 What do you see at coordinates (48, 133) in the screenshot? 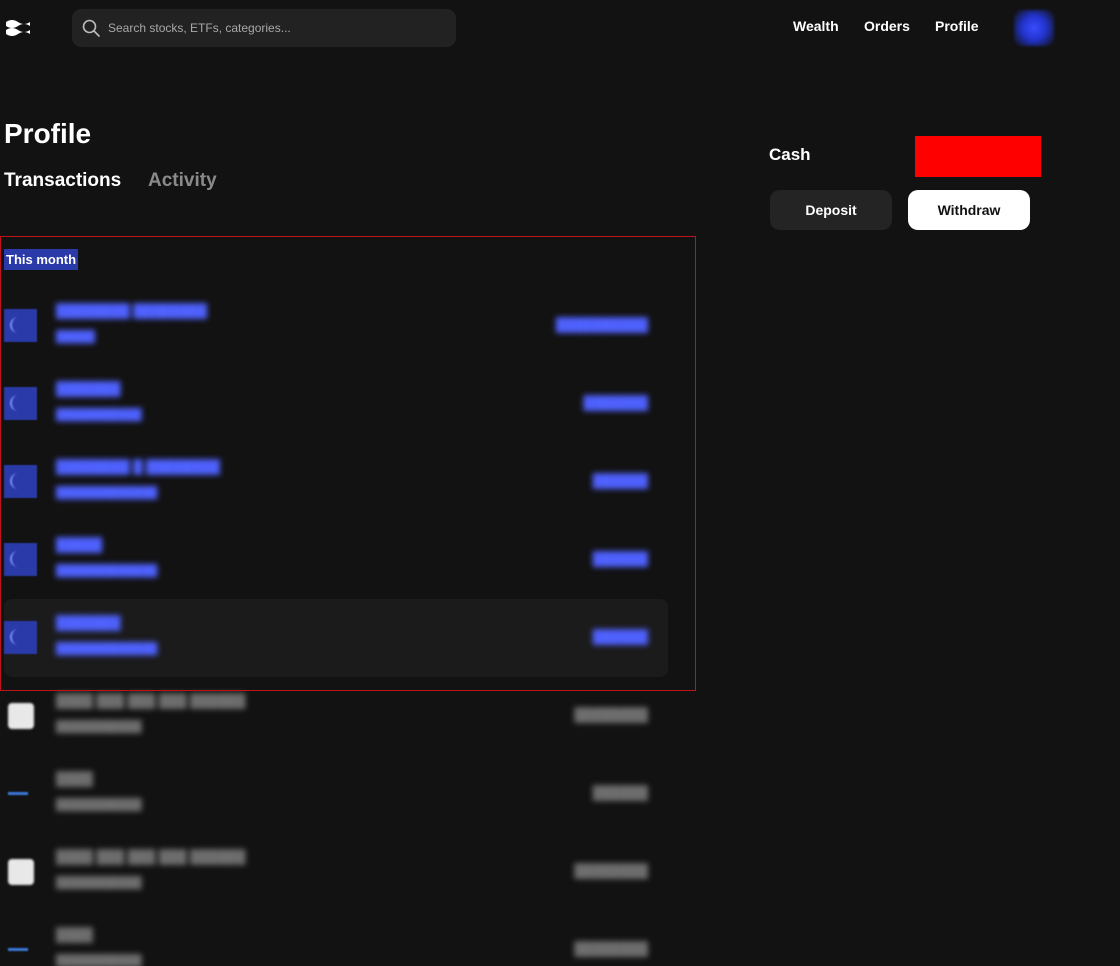
I see `page-title: Profile` at bounding box center [48, 133].